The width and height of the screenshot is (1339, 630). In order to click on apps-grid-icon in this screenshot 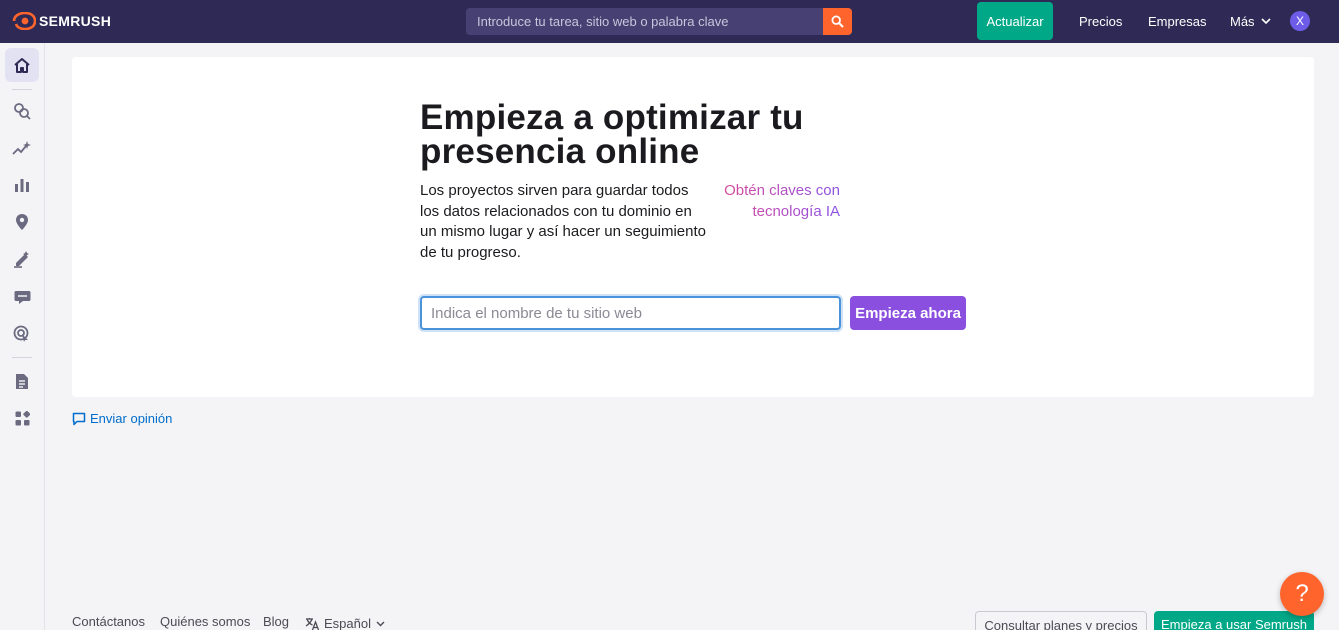, I will do `click(22, 417)`.